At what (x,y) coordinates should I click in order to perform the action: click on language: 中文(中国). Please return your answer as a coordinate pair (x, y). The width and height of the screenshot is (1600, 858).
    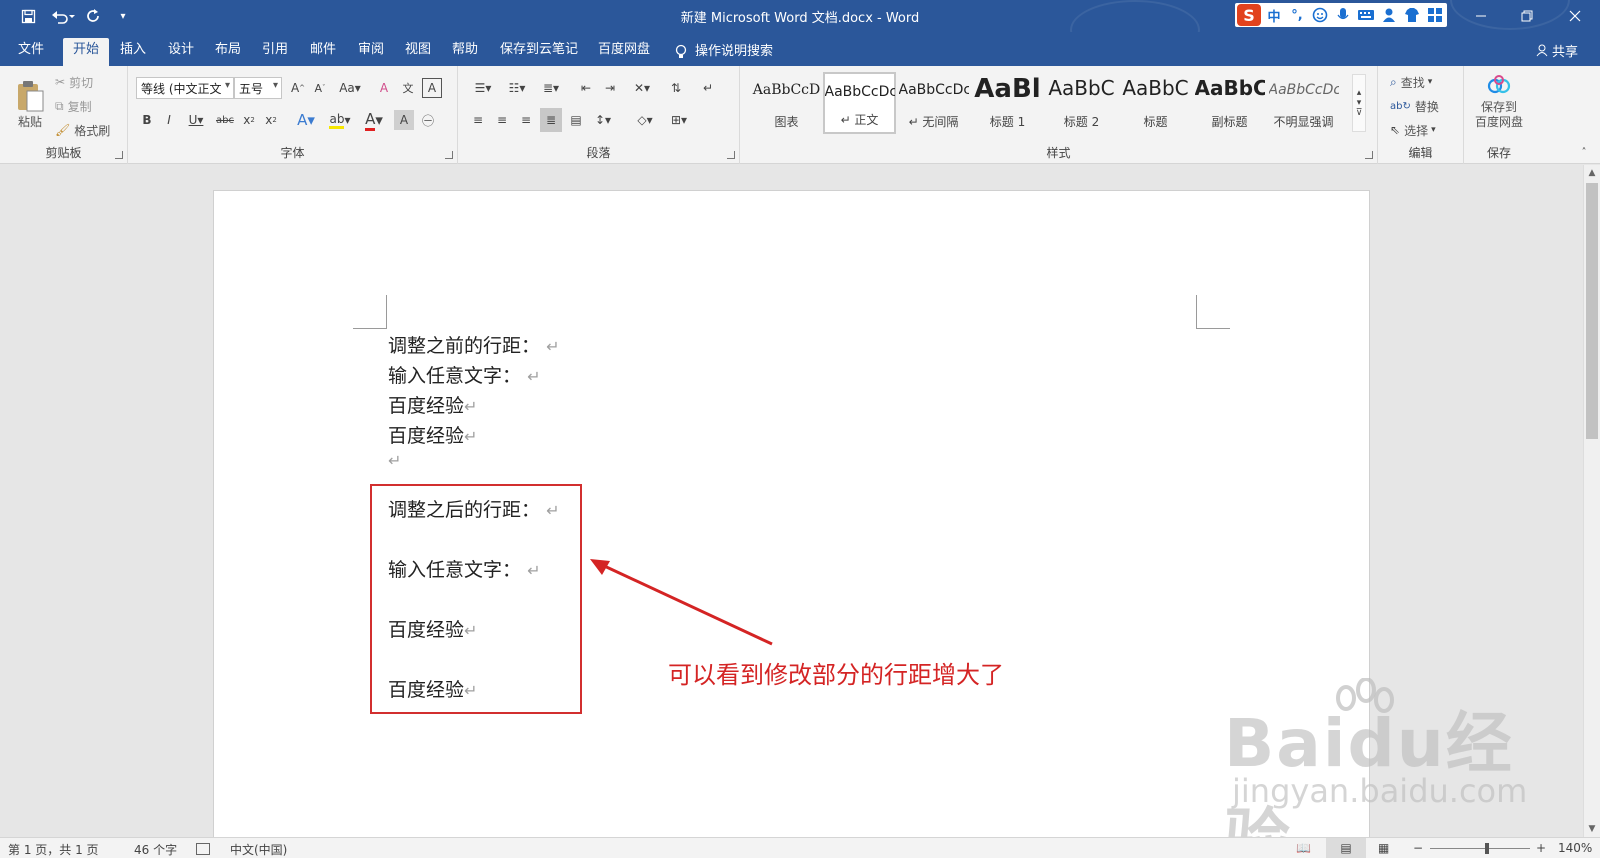
    Looking at the image, I should click on (258, 849).